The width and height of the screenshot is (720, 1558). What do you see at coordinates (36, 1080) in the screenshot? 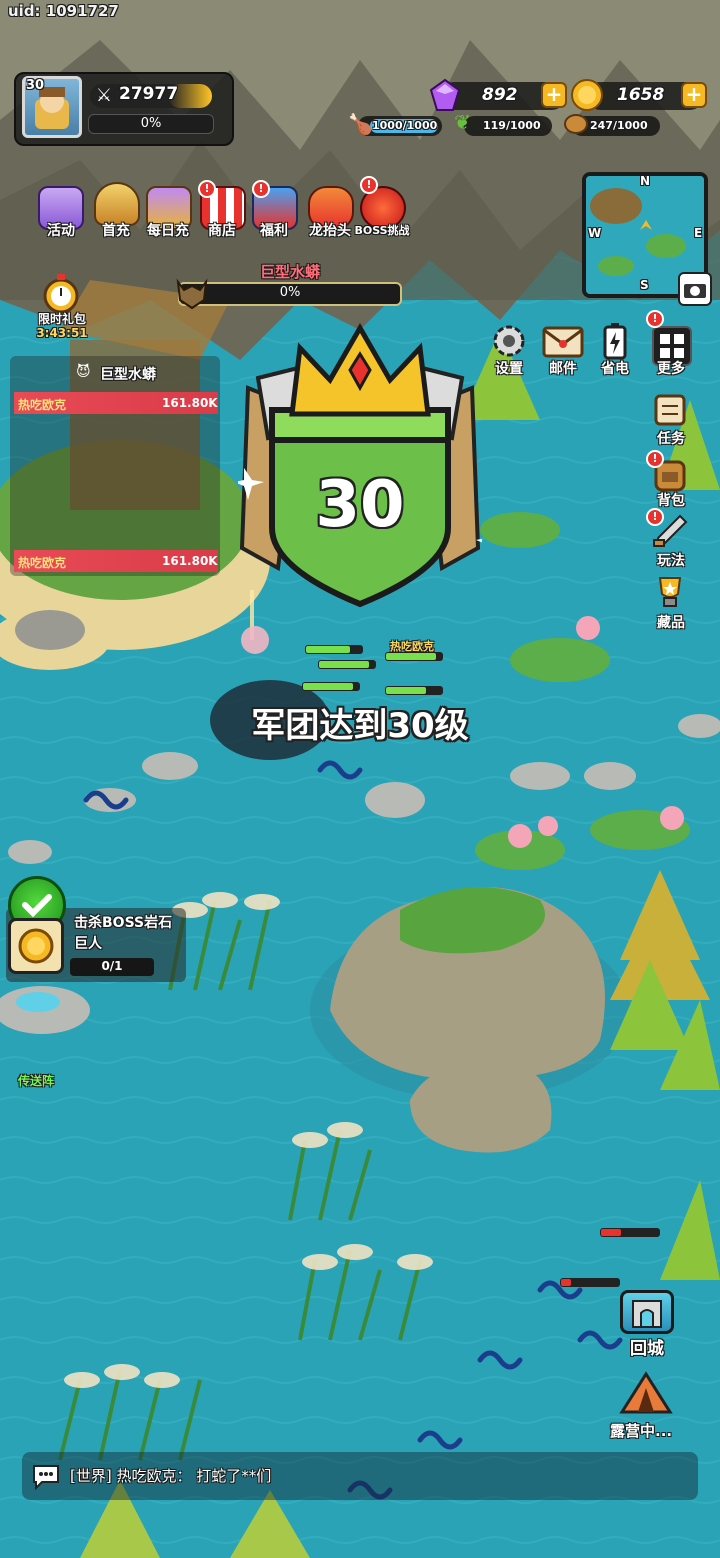
I see `teleport-label: 传送阵` at bounding box center [36, 1080].